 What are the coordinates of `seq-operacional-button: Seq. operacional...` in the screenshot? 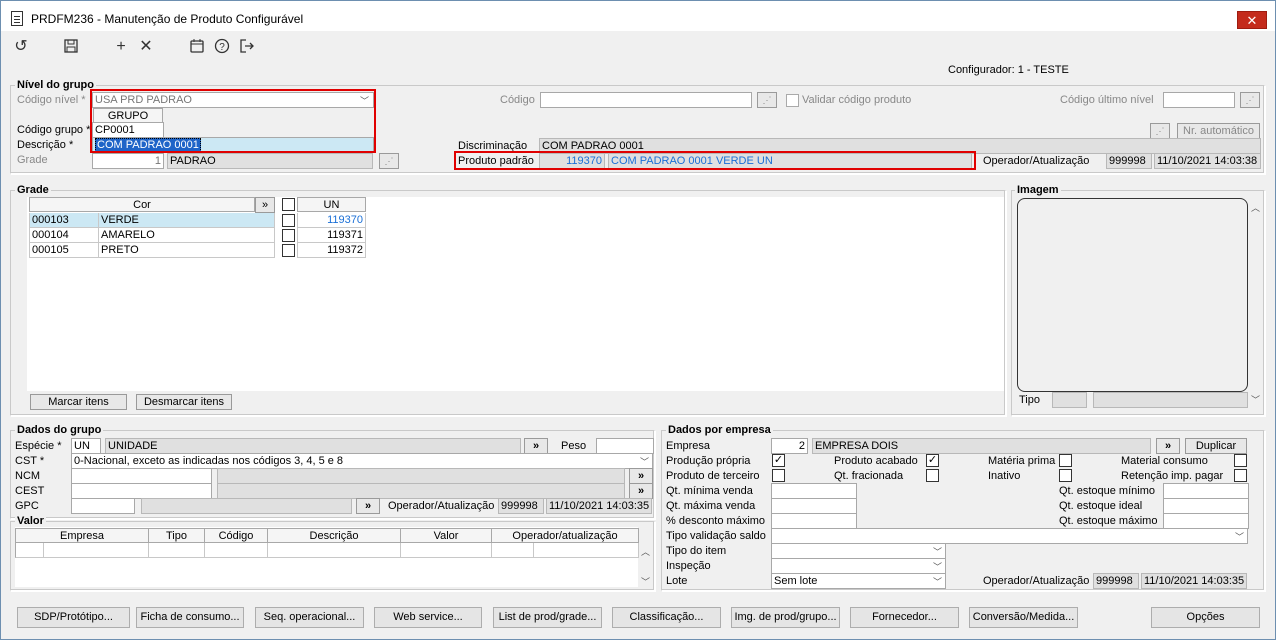 It's located at (309, 617).